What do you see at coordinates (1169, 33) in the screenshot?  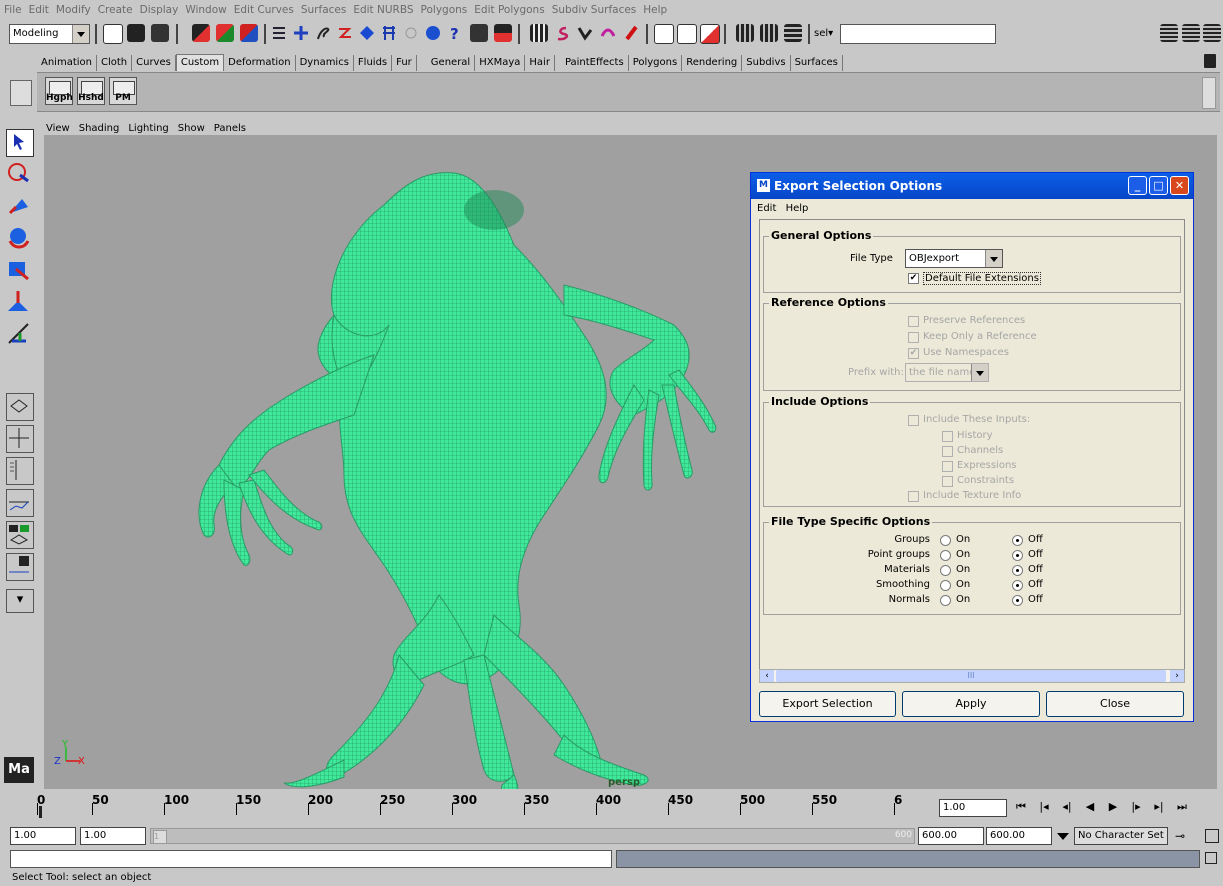 I see `attribute-editor-toggle-icon` at bounding box center [1169, 33].